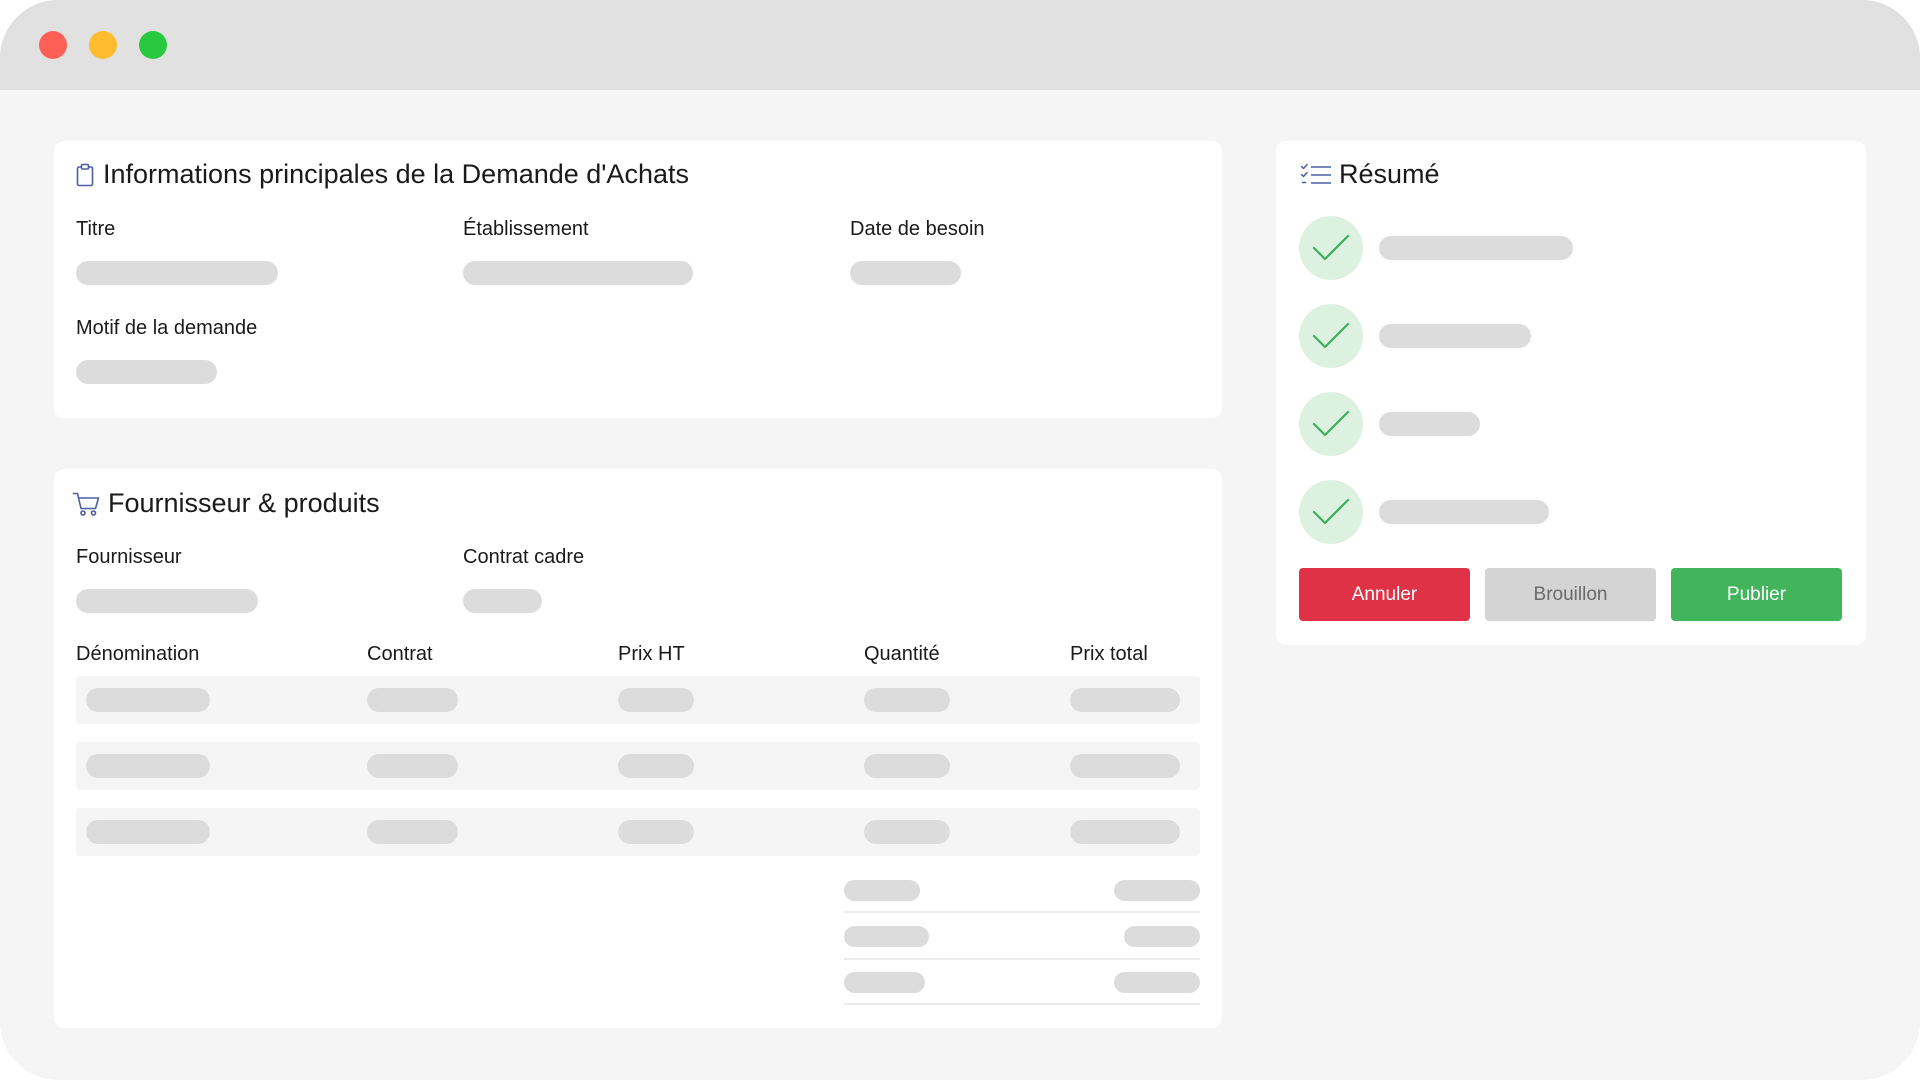  What do you see at coordinates (167, 328) in the screenshot?
I see `motif-label: Motif de la demande` at bounding box center [167, 328].